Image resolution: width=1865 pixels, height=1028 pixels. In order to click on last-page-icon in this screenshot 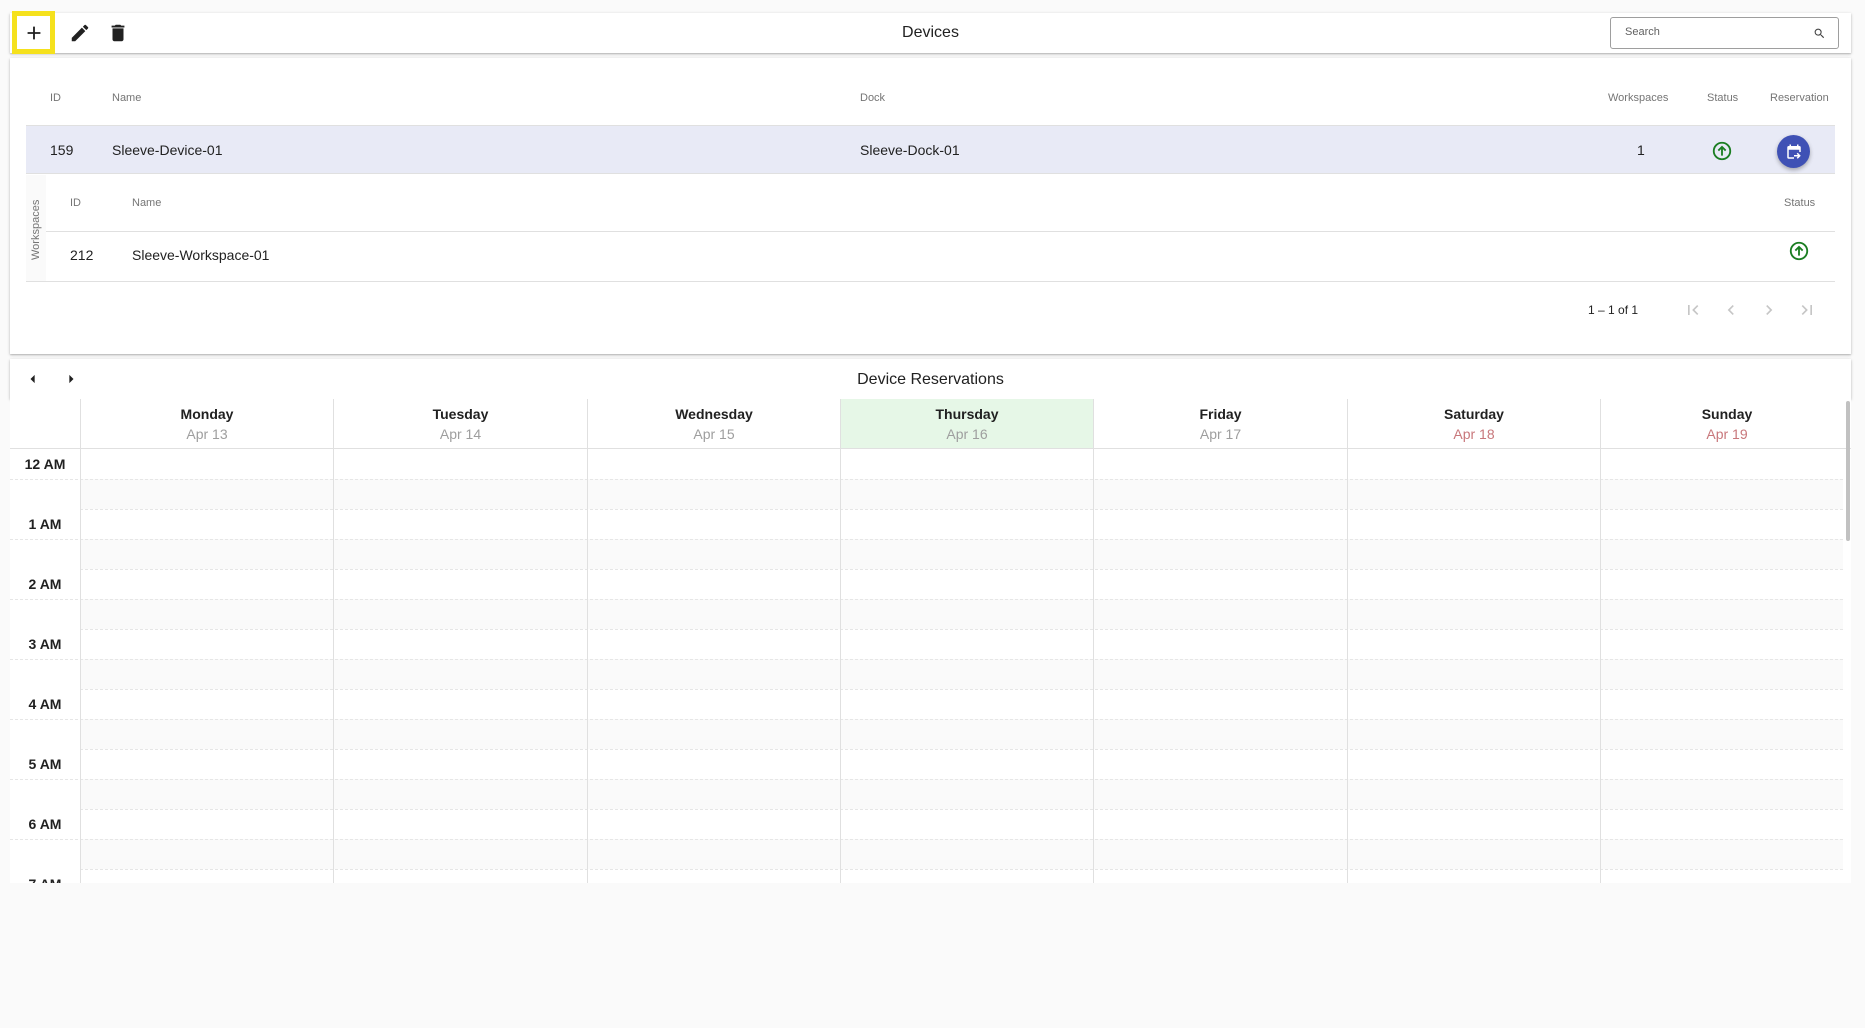, I will do `click(1806, 310)`.